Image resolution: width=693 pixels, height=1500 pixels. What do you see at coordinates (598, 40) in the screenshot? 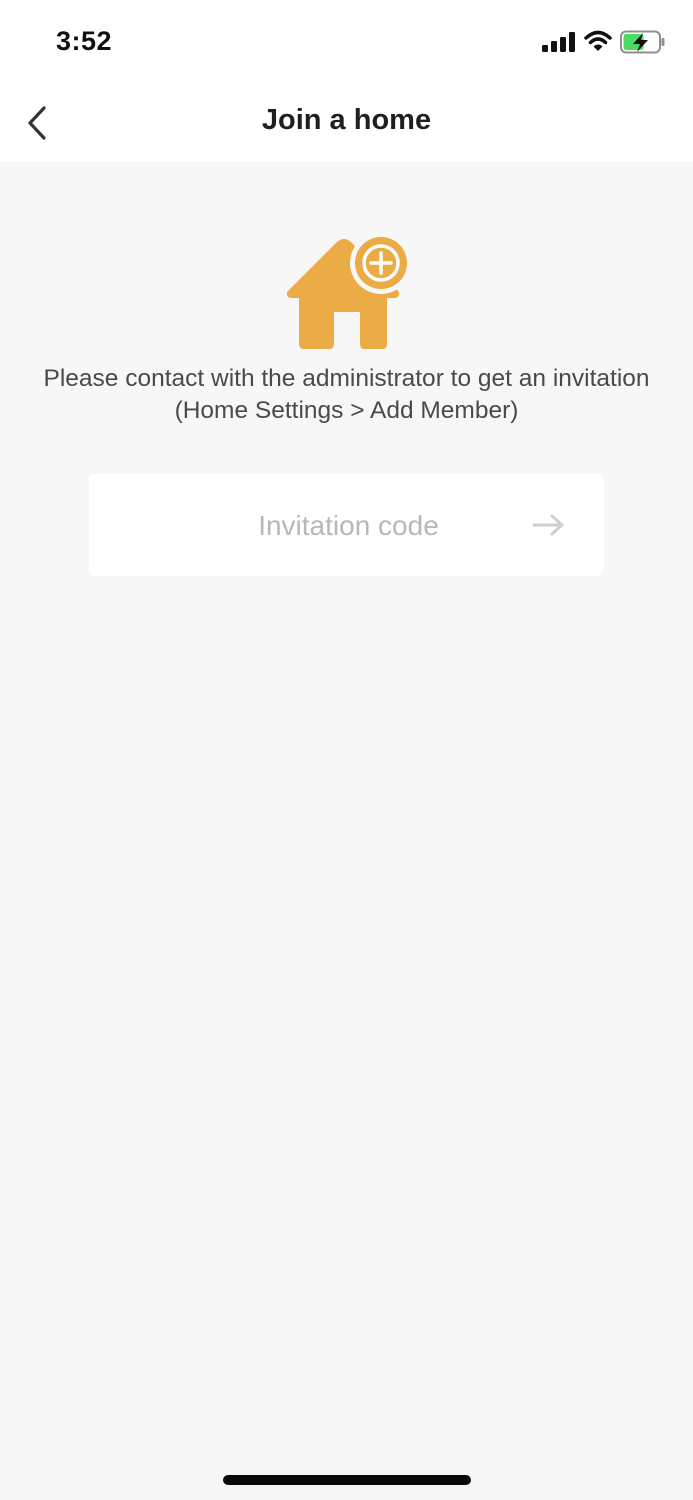
I see `wifi-icon` at bounding box center [598, 40].